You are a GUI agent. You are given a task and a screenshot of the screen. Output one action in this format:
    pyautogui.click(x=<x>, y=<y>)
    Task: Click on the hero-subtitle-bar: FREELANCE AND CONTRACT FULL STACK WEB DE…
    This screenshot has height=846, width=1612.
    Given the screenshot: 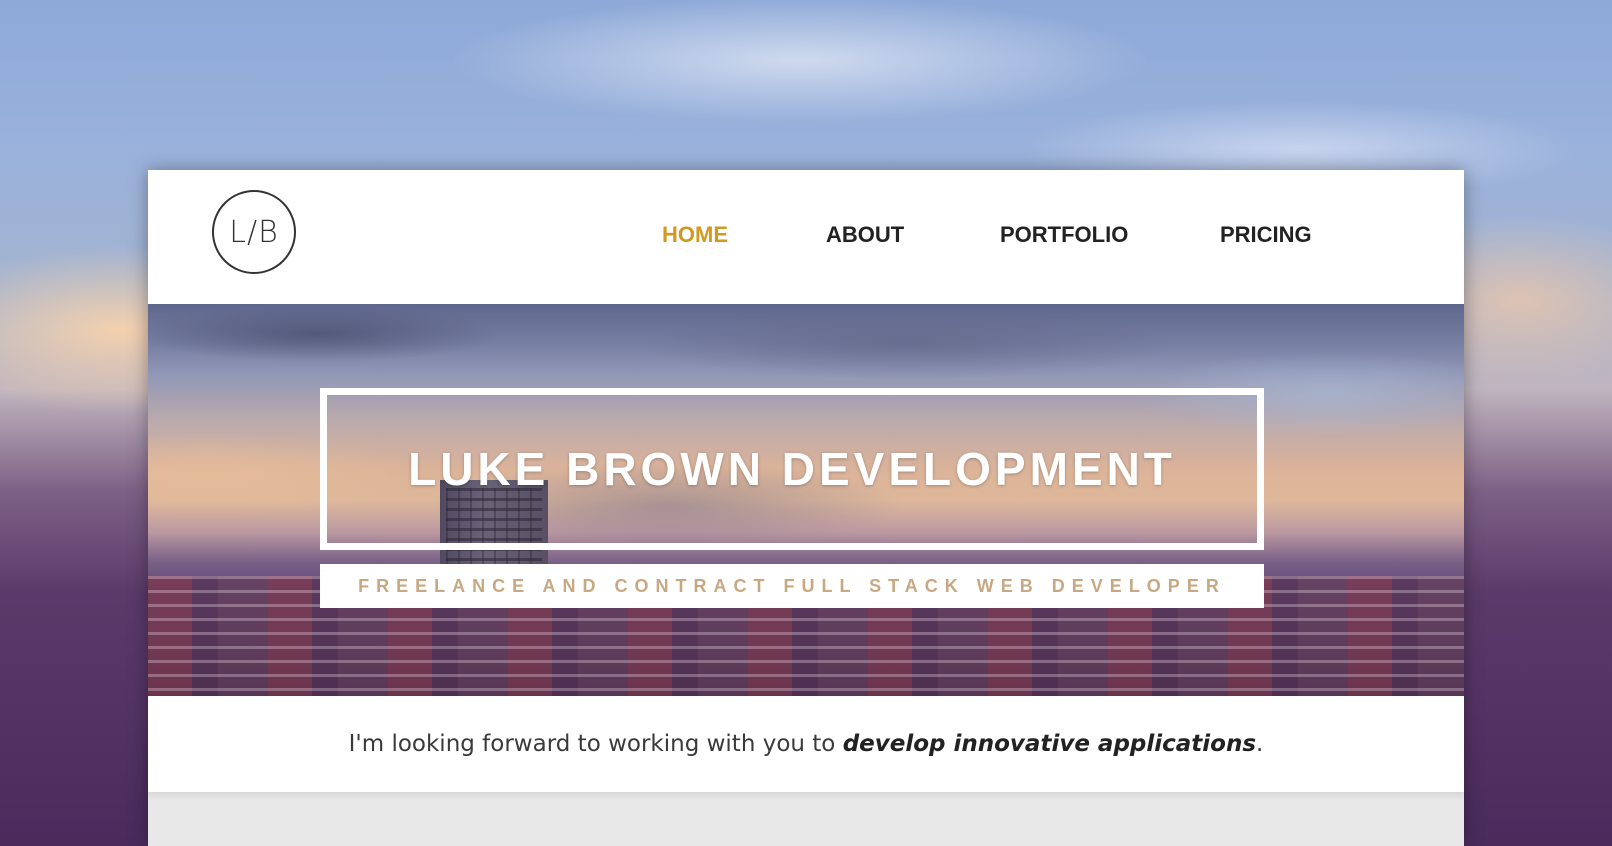 What is the action you would take?
    pyautogui.click(x=792, y=586)
    